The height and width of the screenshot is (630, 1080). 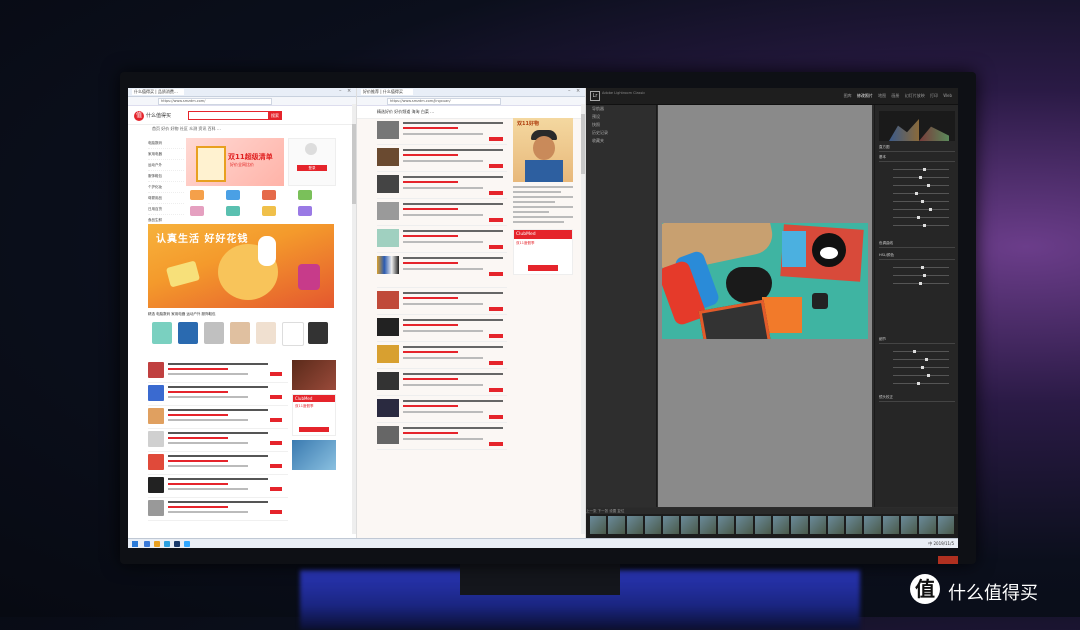 What do you see at coordinates (166, 176) in the screenshot?
I see `category-item: 服饰鞋包` at bounding box center [166, 176].